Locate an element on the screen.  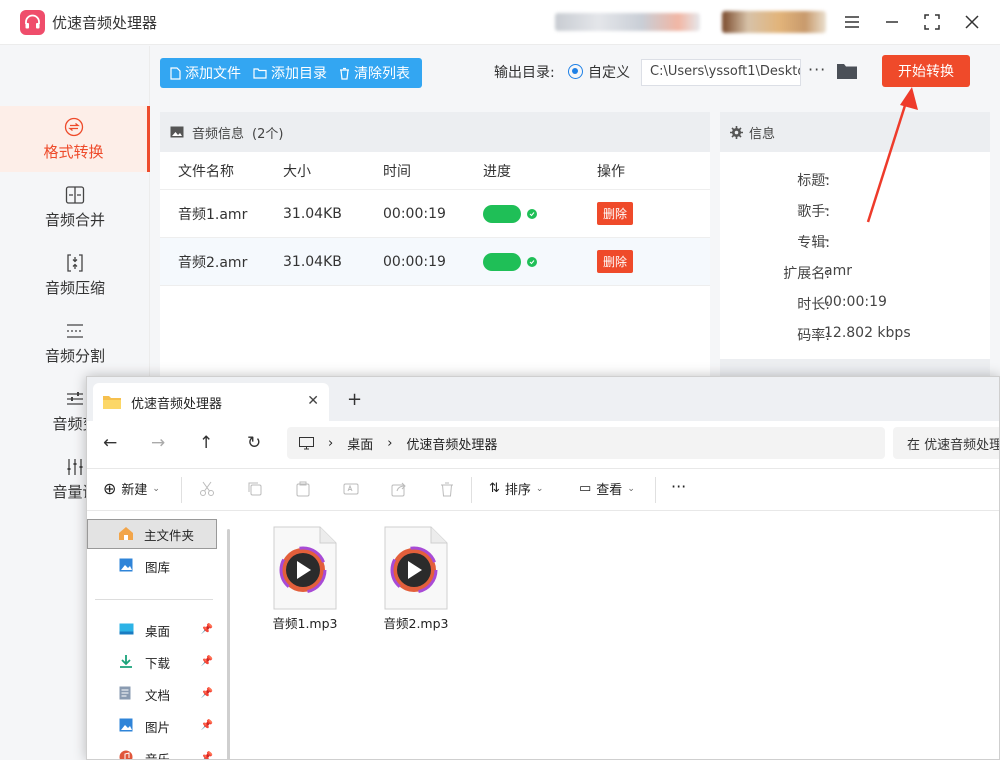
custom-dir-radio-label: 自定义 is located at coordinates (609, 72).